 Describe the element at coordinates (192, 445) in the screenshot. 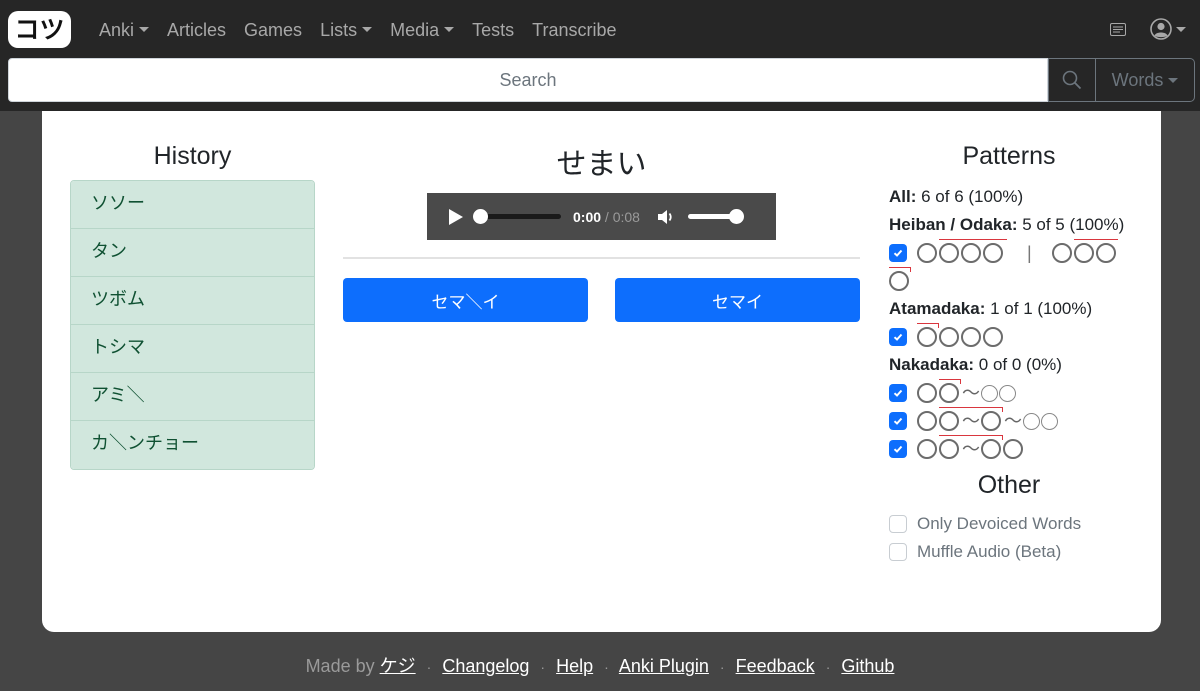

I see `history-item: カ＼ンチョー` at that location.